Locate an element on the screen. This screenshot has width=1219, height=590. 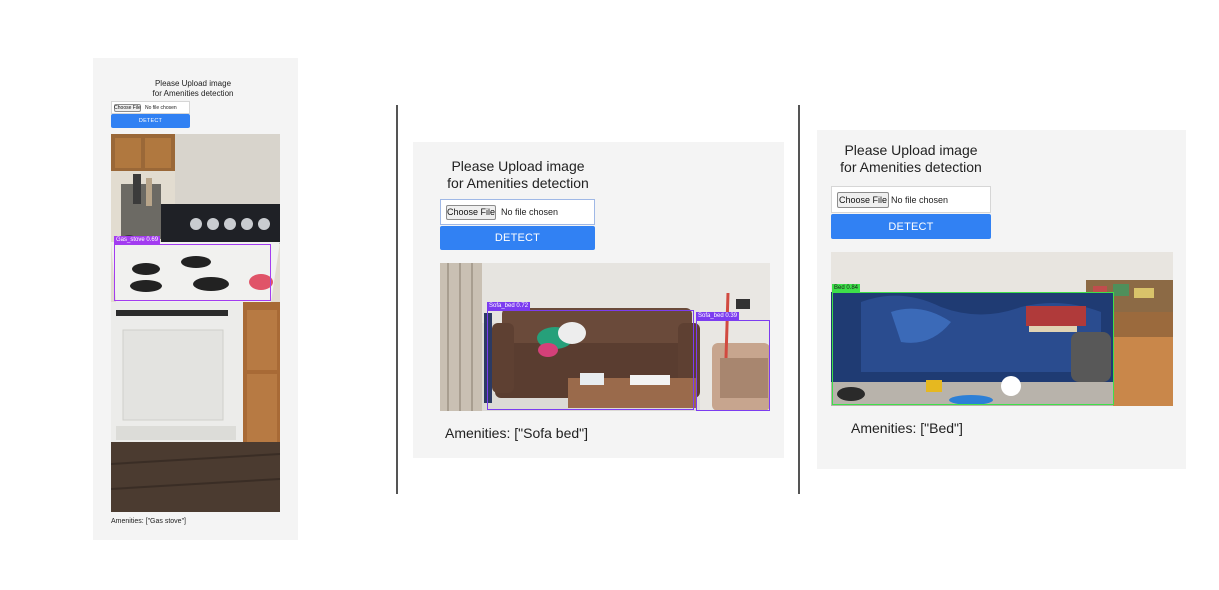
uploaded-image-sofa: Sofa_bed 0.72 Sofa_bed 0.39 is located at coordinates (605, 337).